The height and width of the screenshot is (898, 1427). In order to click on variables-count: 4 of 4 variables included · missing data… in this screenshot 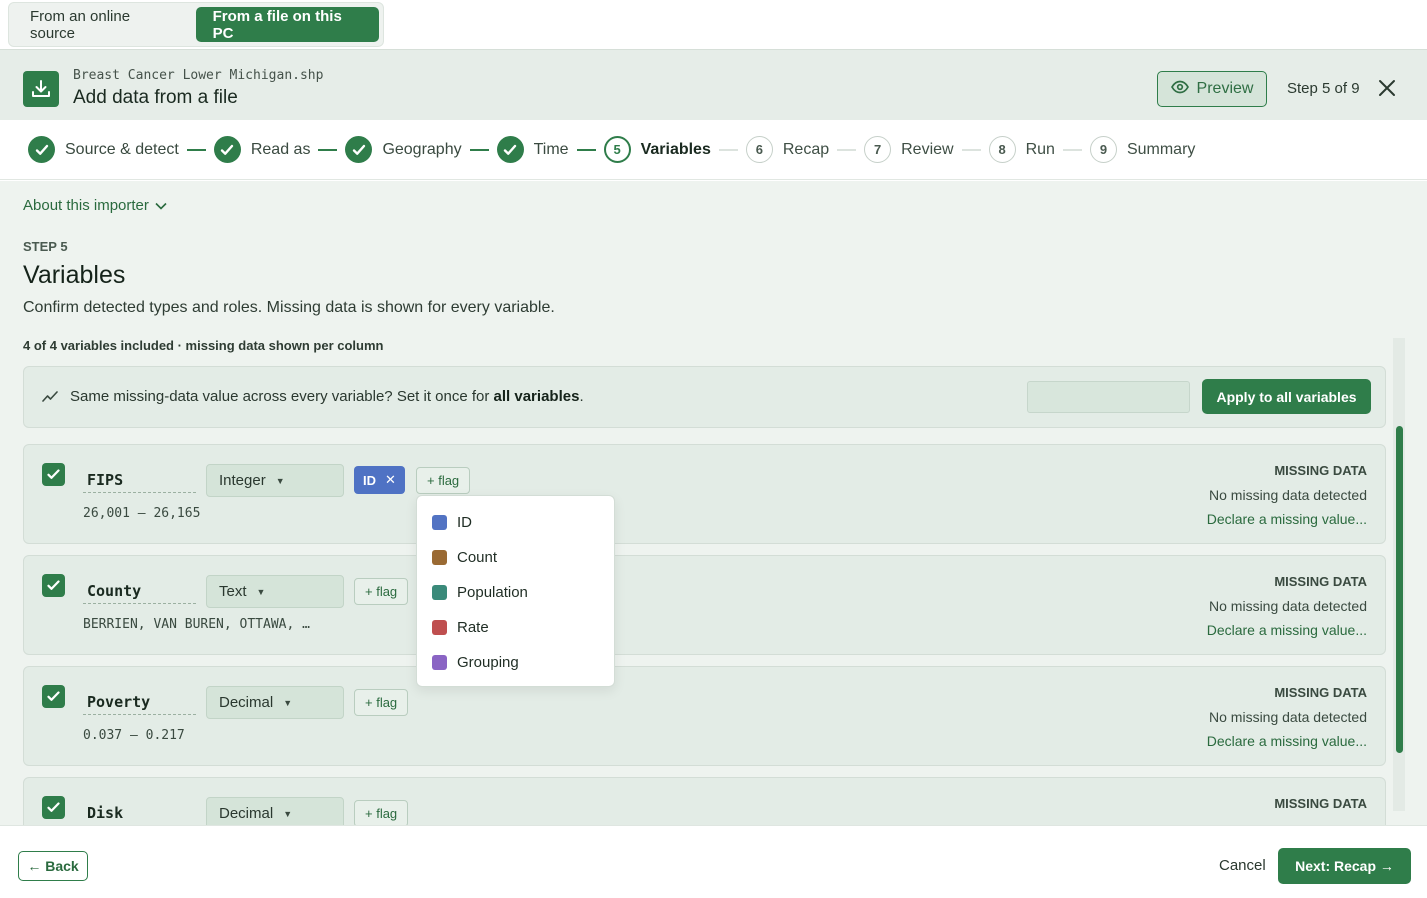, I will do `click(203, 345)`.